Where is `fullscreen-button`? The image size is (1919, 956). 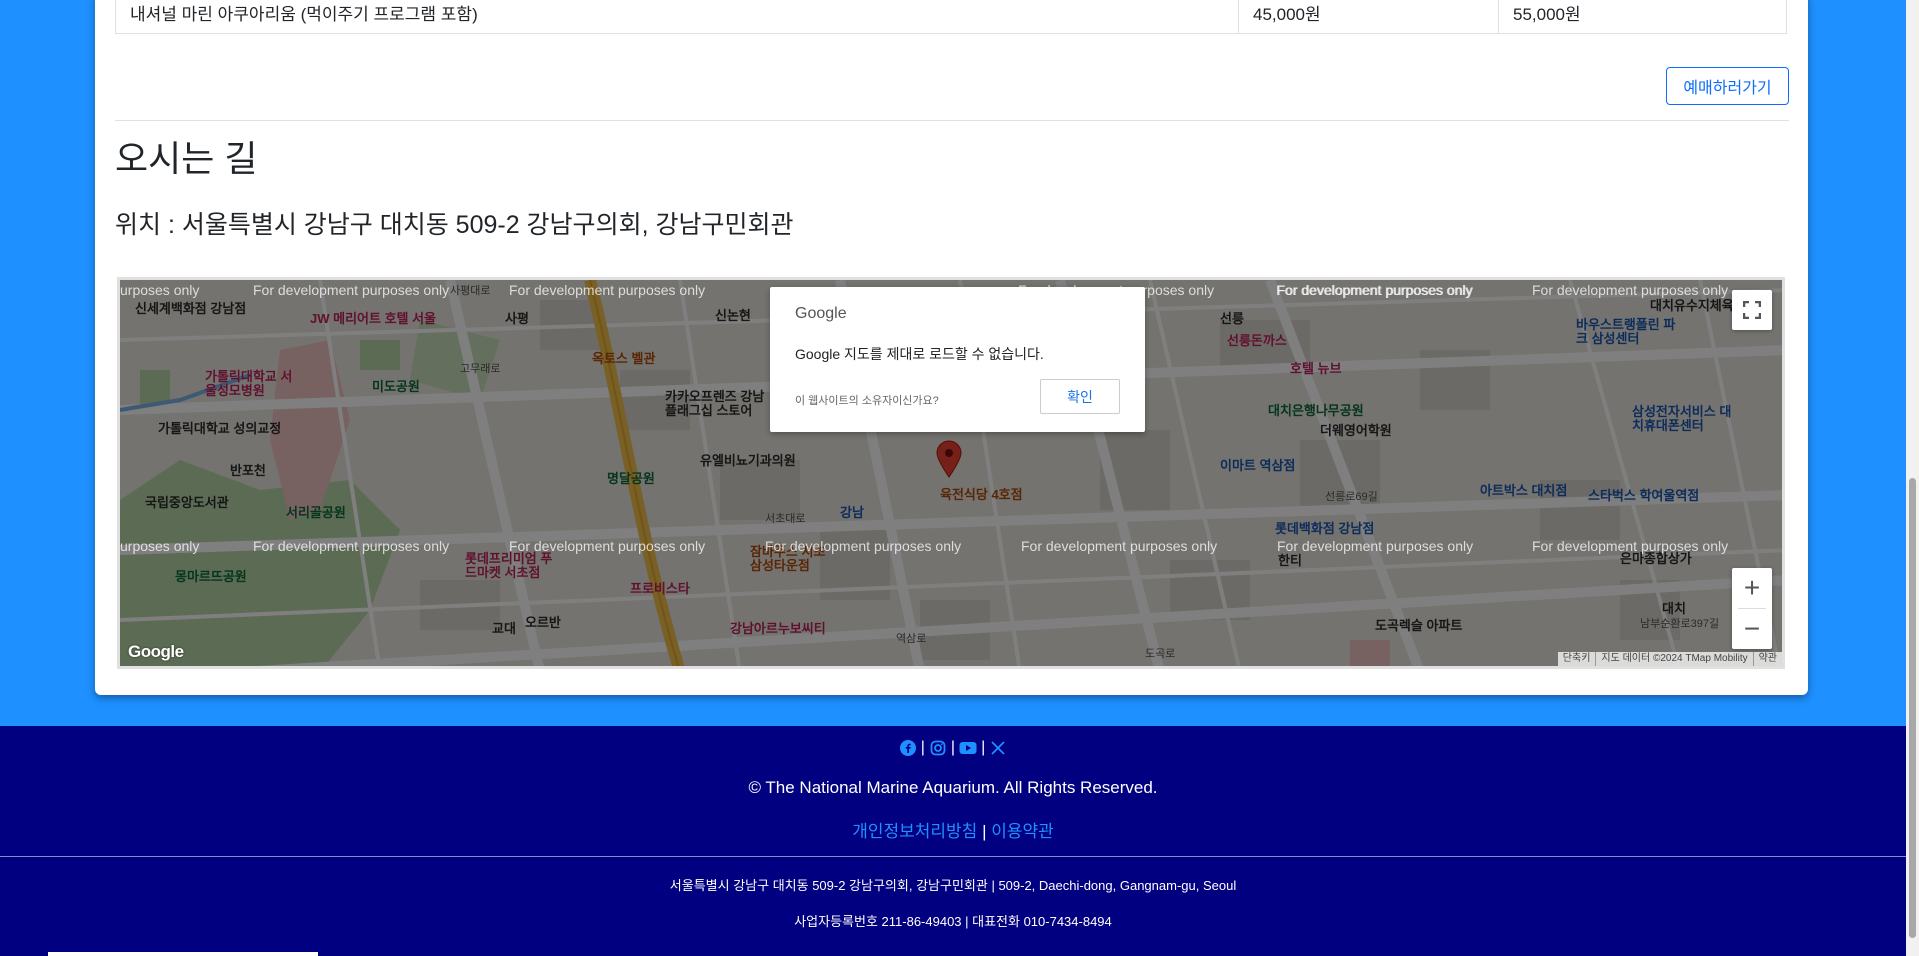
fullscreen-button is located at coordinates (1752, 310).